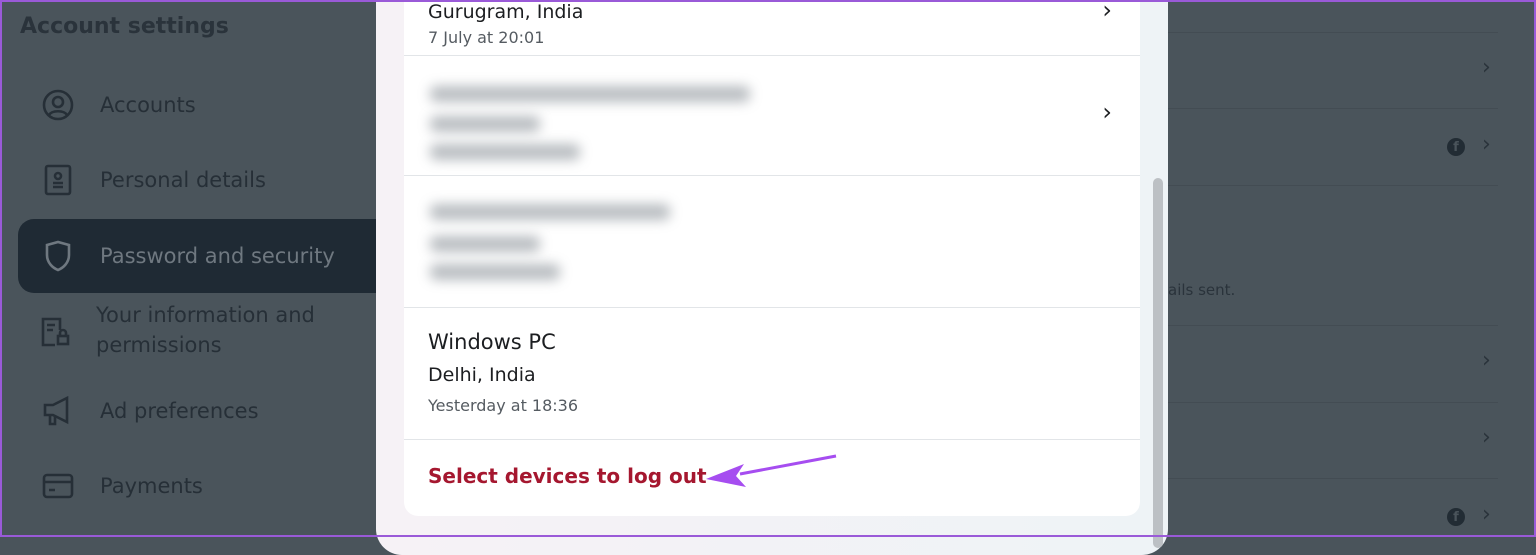  Describe the element at coordinates (58, 105) in the screenshot. I see `user-circle-icon` at that location.